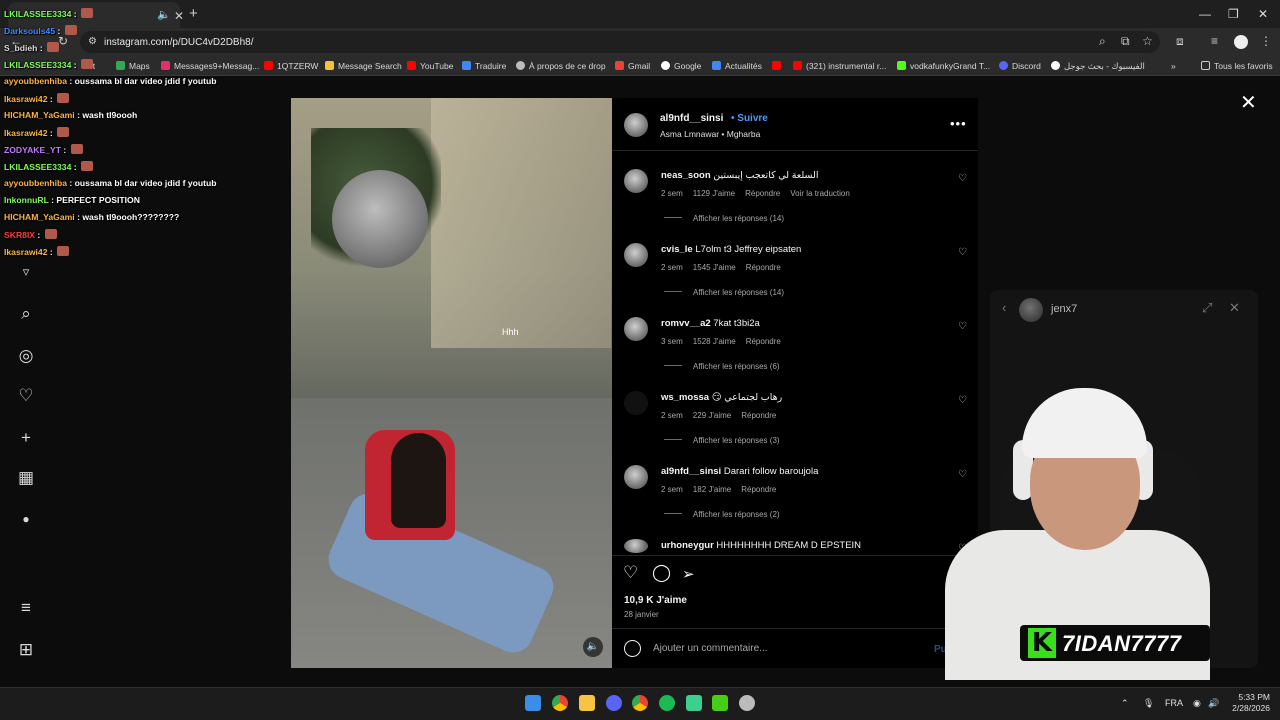  What do you see at coordinates (1180, 41) in the screenshot?
I see `extensions-icon: ⧈` at bounding box center [1180, 41].